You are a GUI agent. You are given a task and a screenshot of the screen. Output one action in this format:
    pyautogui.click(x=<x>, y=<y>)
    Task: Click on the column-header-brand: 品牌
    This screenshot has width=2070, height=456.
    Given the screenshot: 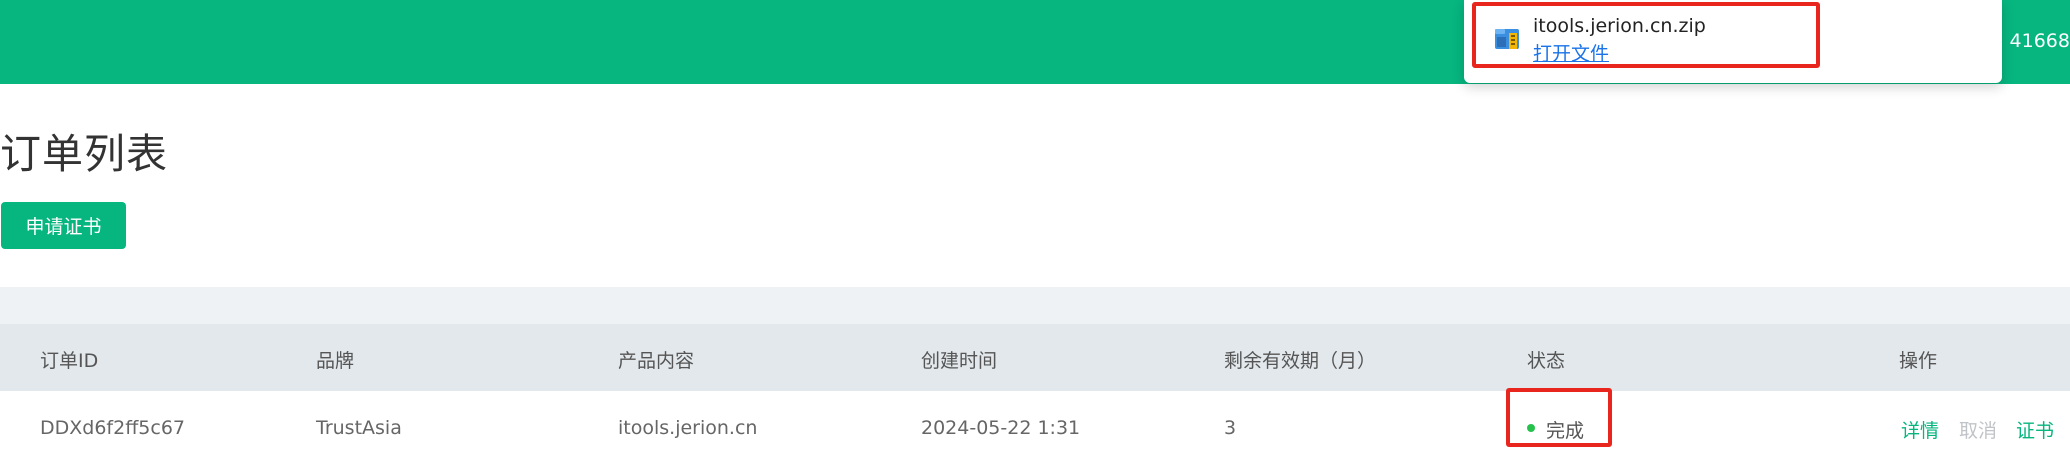 What is the action you would take?
    pyautogui.click(x=335, y=359)
    